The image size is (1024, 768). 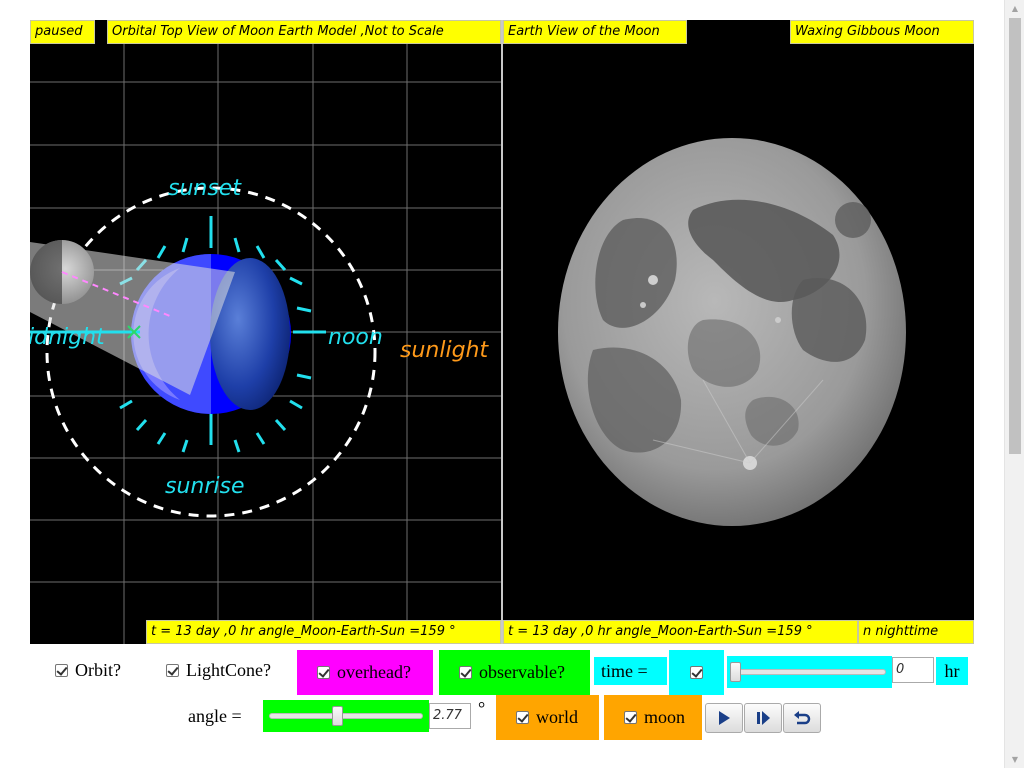 What do you see at coordinates (630, 717) in the screenshot?
I see `moon-checkbox` at bounding box center [630, 717].